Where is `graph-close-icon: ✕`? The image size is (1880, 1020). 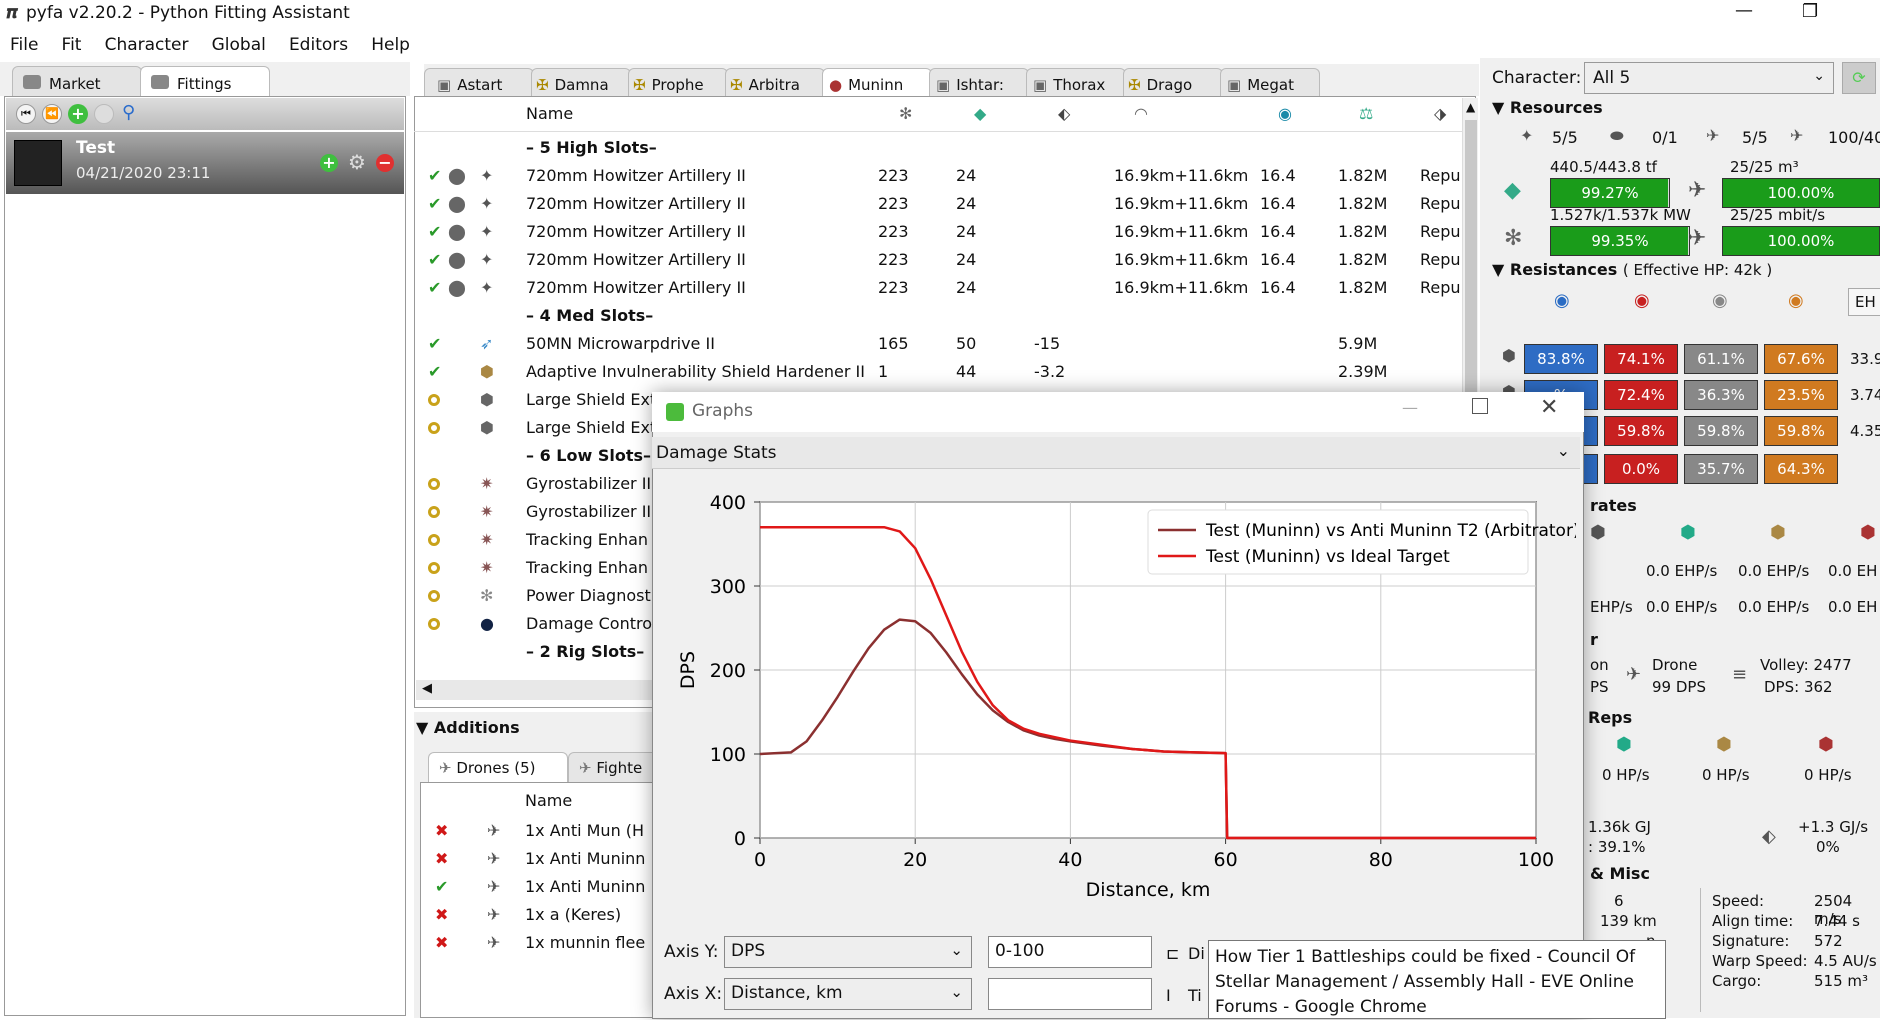 graph-close-icon: ✕ is located at coordinates (1549, 407).